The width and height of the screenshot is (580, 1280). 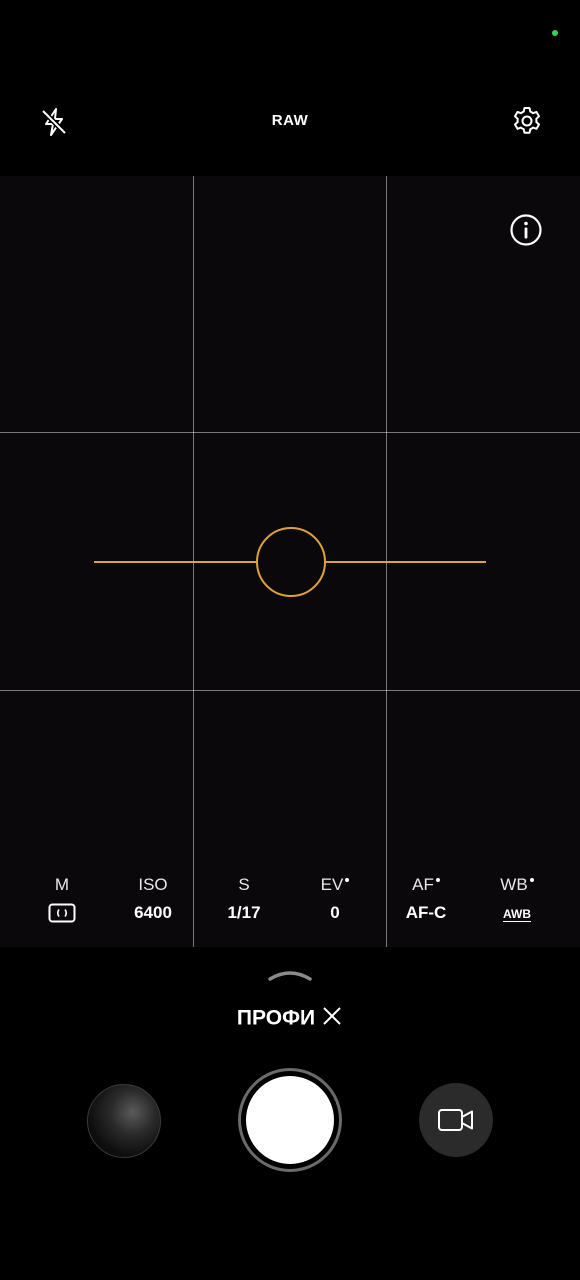 I want to click on ev-value: 0, so click(x=335, y=912).